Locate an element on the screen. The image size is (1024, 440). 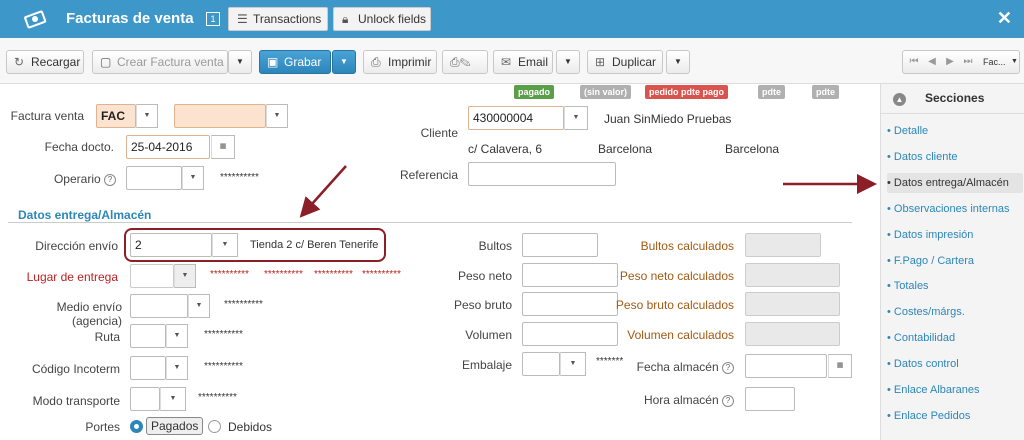
print-label: Imprimir is located at coordinates (410, 62).